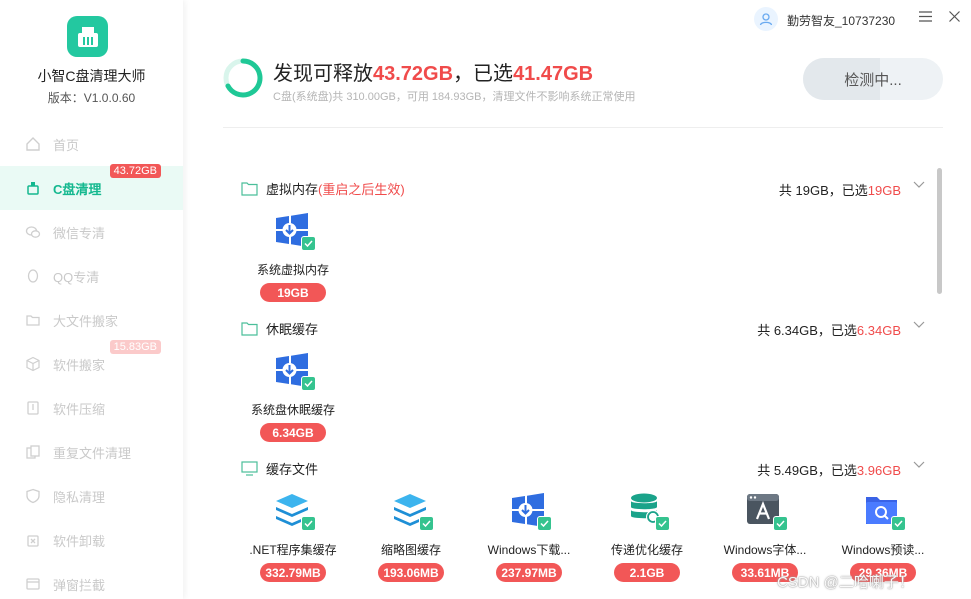 The width and height of the screenshot is (971, 599). I want to click on section-cache-files: 缓存文件 共 5.49GB，已选3.96GB, so click(586, 468).